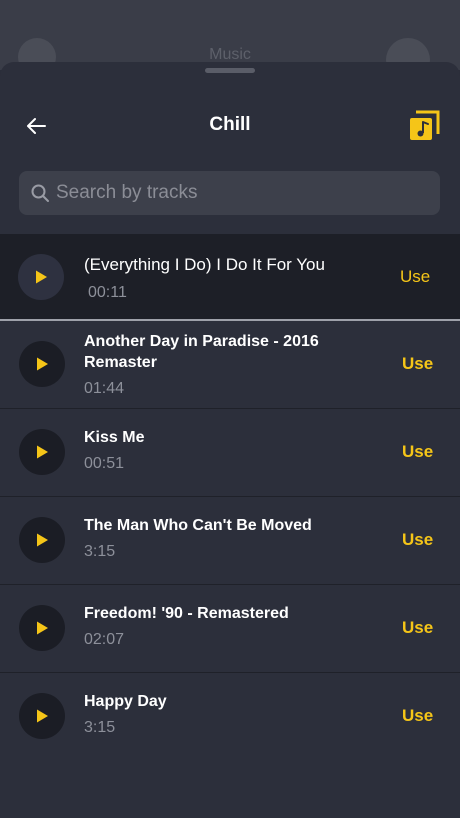 The height and width of the screenshot is (818, 460). Describe the element at coordinates (104, 463) in the screenshot. I see `track-duration: 00:51` at that location.